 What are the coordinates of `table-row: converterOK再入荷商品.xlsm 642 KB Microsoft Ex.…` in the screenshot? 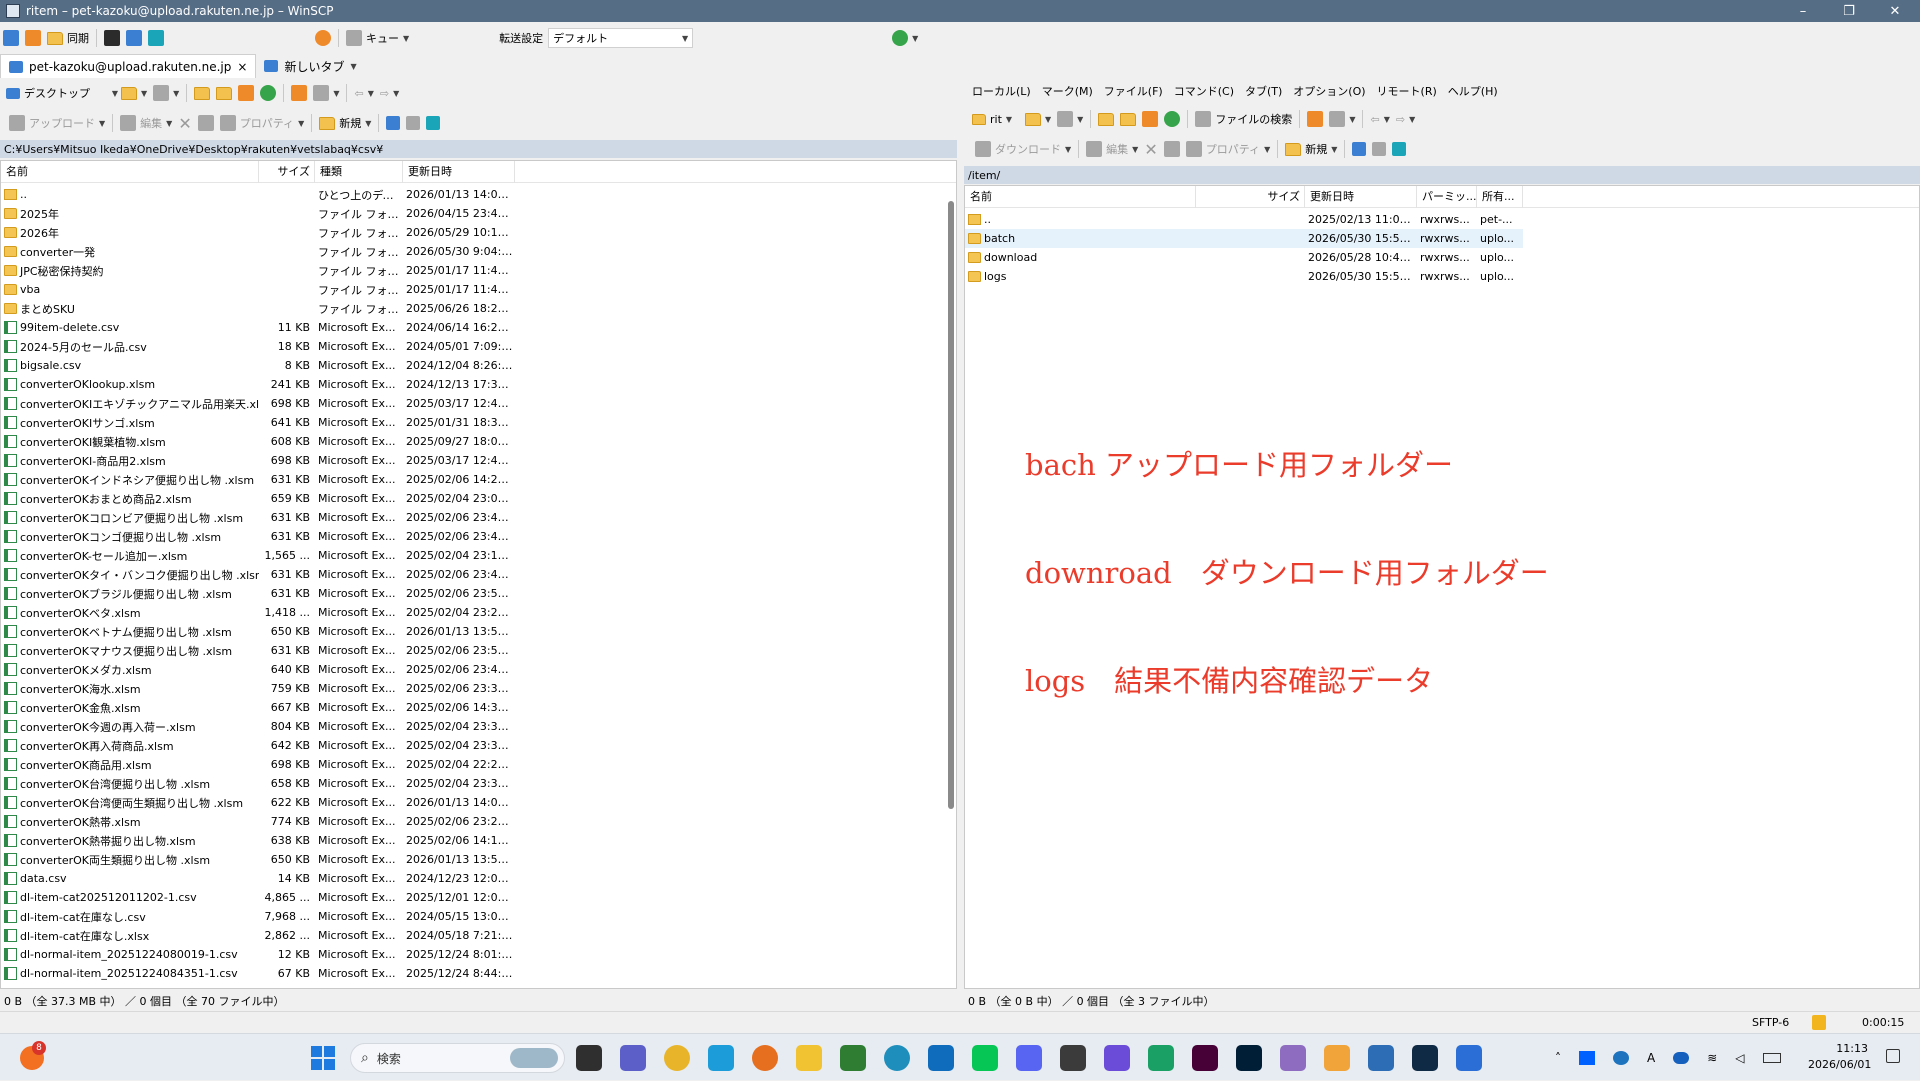 It's located at (258, 745).